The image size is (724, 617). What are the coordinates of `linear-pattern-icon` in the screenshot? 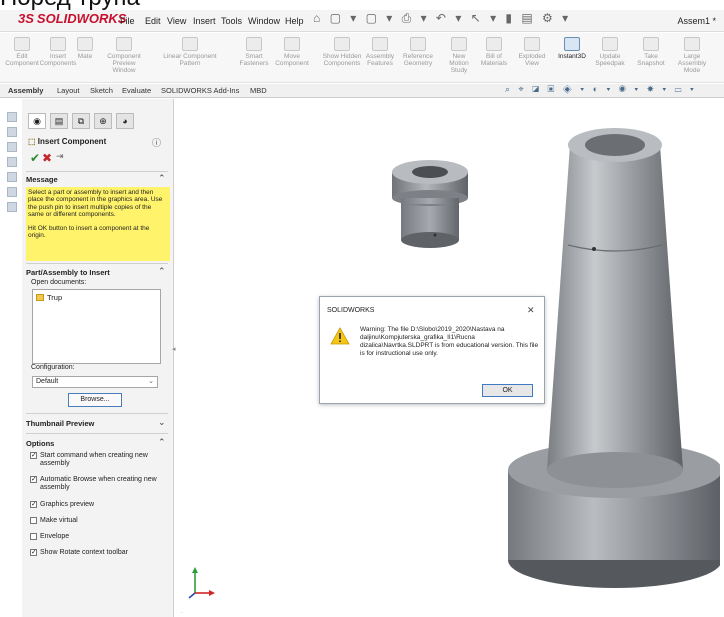 It's located at (190, 44).